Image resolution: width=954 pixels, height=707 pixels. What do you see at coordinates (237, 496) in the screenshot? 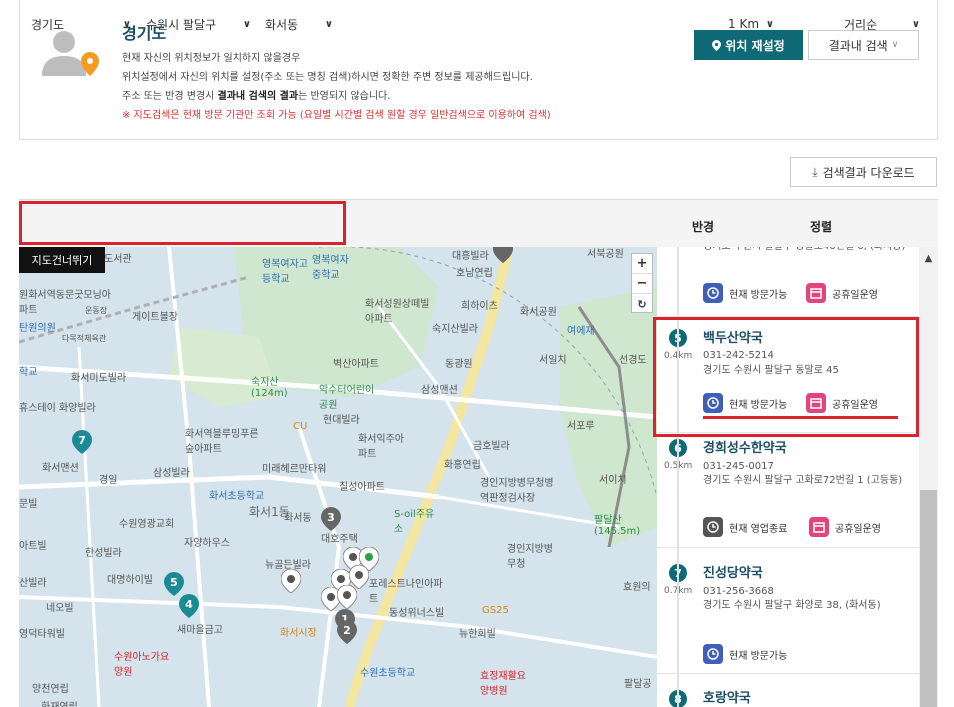
I see `map-label: 화서초등학교` at bounding box center [237, 496].